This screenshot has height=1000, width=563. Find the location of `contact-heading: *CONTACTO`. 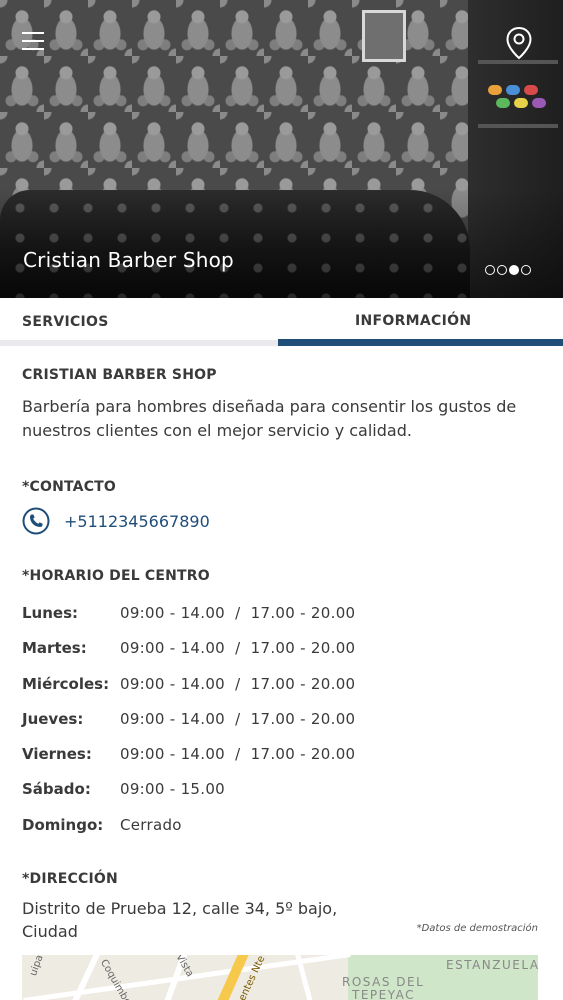

contact-heading: *CONTACTO is located at coordinates (69, 487).